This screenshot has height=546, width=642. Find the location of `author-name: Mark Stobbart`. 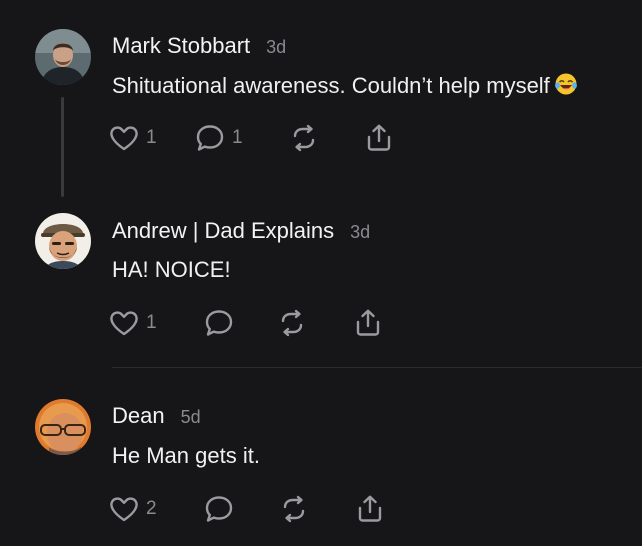

author-name: Mark Stobbart is located at coordinates (181, 46).